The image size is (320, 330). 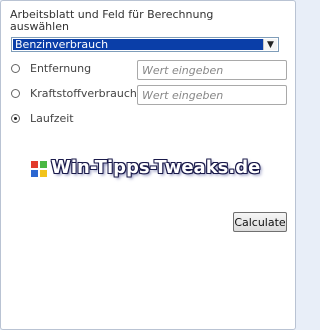 I want to click on watermark-logo: Win-Tipps-Tweaks.de, so click(x=145, y=168).